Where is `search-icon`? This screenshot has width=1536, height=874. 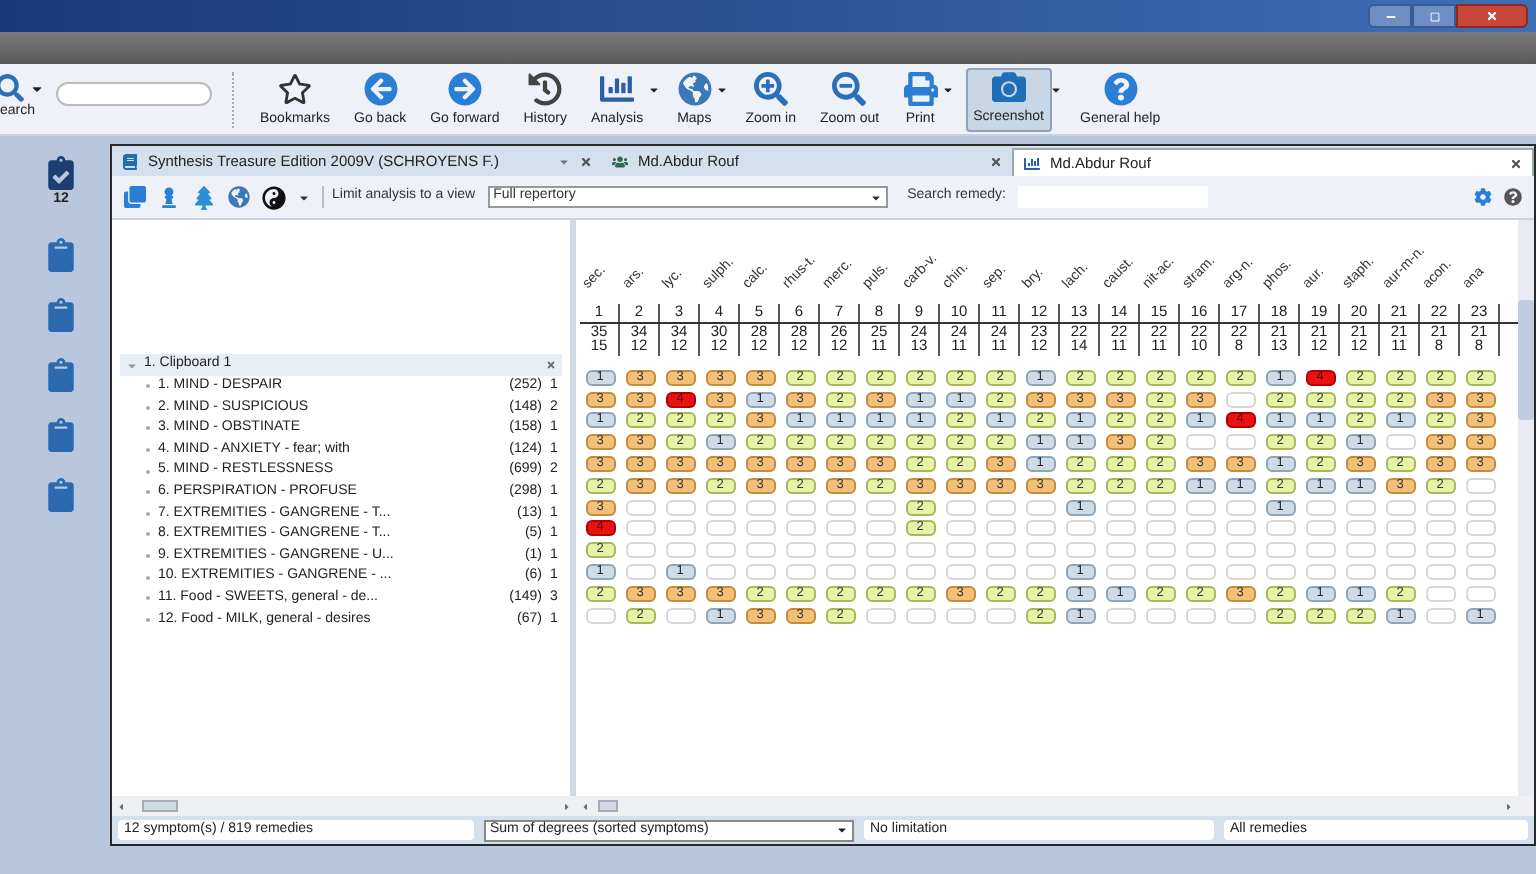 search-icon is located at coordinates (12, 88).